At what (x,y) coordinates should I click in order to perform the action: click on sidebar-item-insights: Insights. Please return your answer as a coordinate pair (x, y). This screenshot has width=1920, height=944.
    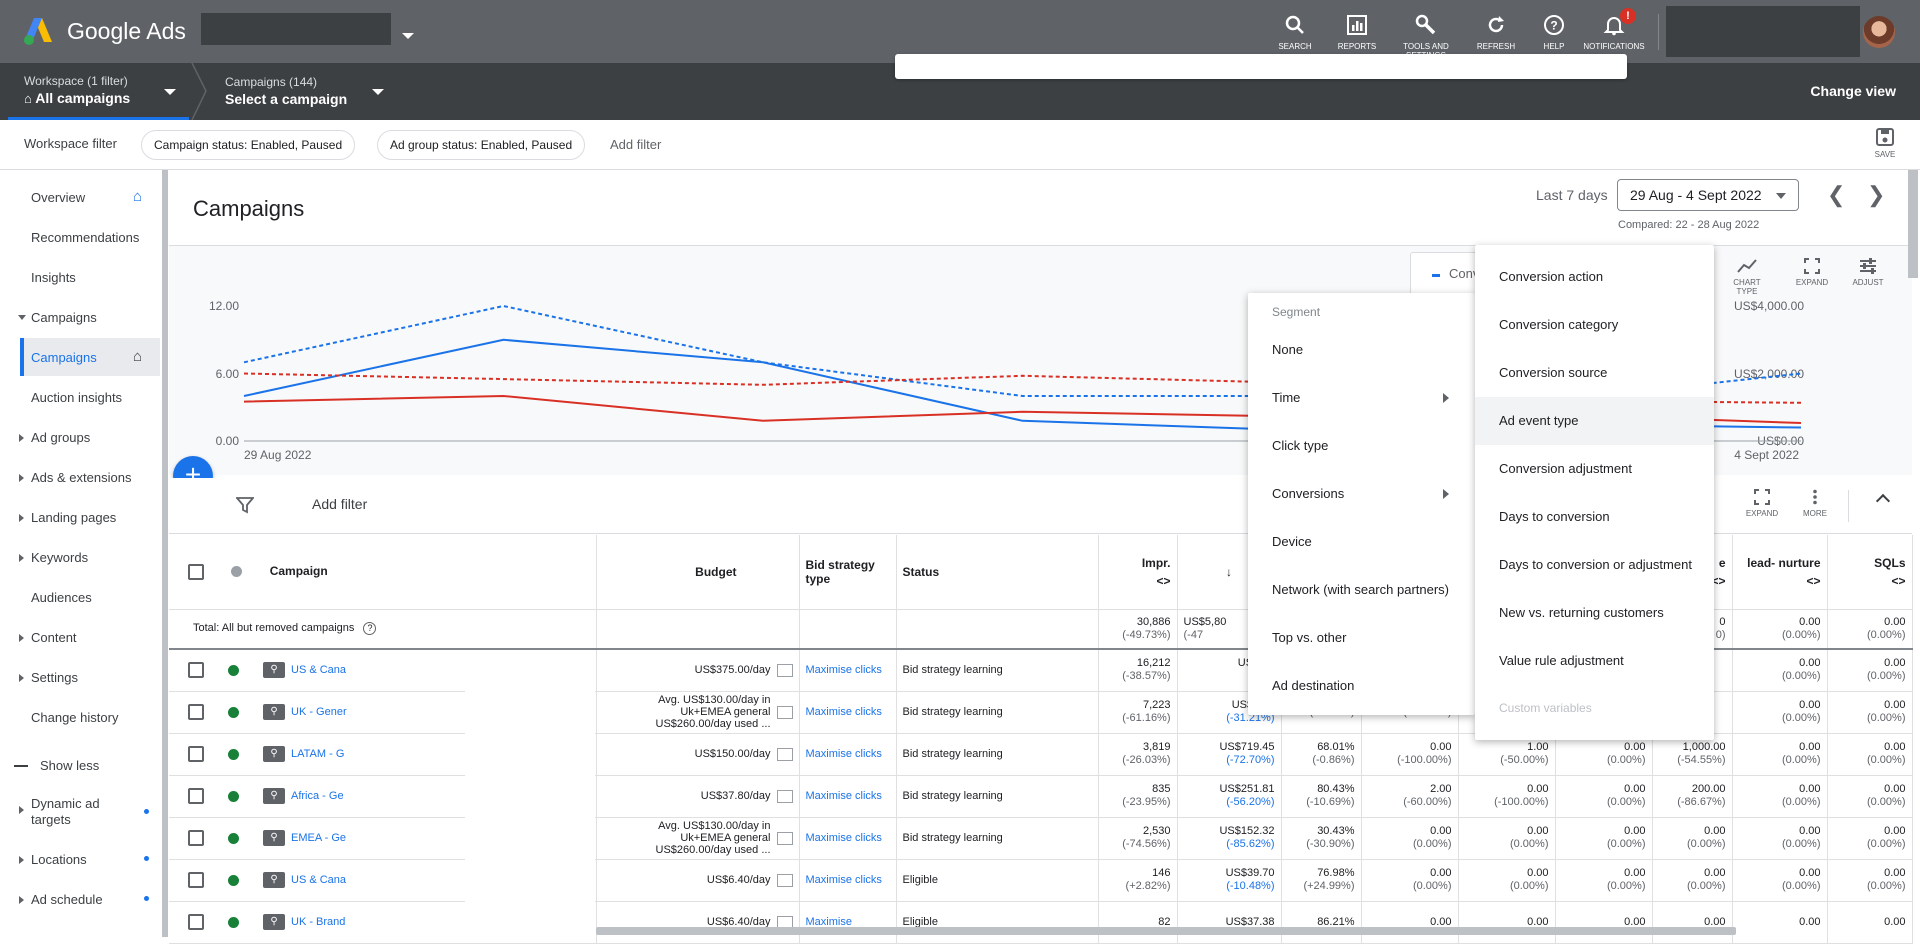
    Looking at the image, I should click on (80, 280).